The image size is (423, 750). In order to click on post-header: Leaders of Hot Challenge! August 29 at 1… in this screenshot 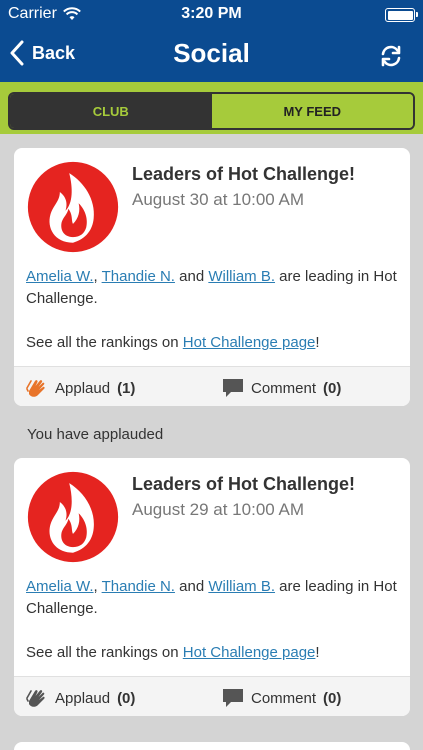, I will do `click(212, 510)`.